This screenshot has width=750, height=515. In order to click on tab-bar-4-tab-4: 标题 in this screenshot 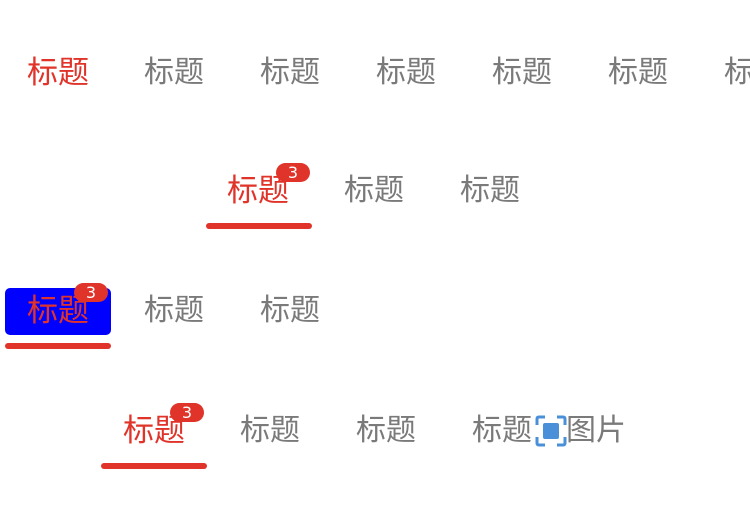, I will do `click(502, 442)`.